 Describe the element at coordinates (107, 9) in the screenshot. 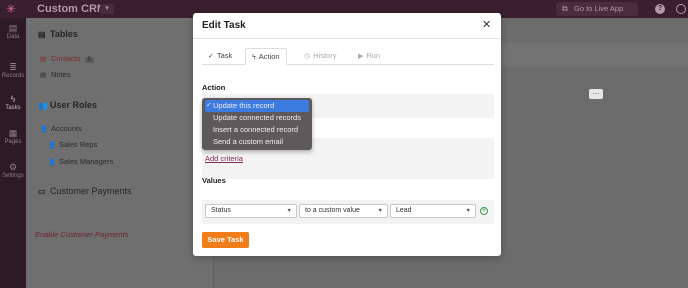

I see `app-switcher-button: ▾` at that location.